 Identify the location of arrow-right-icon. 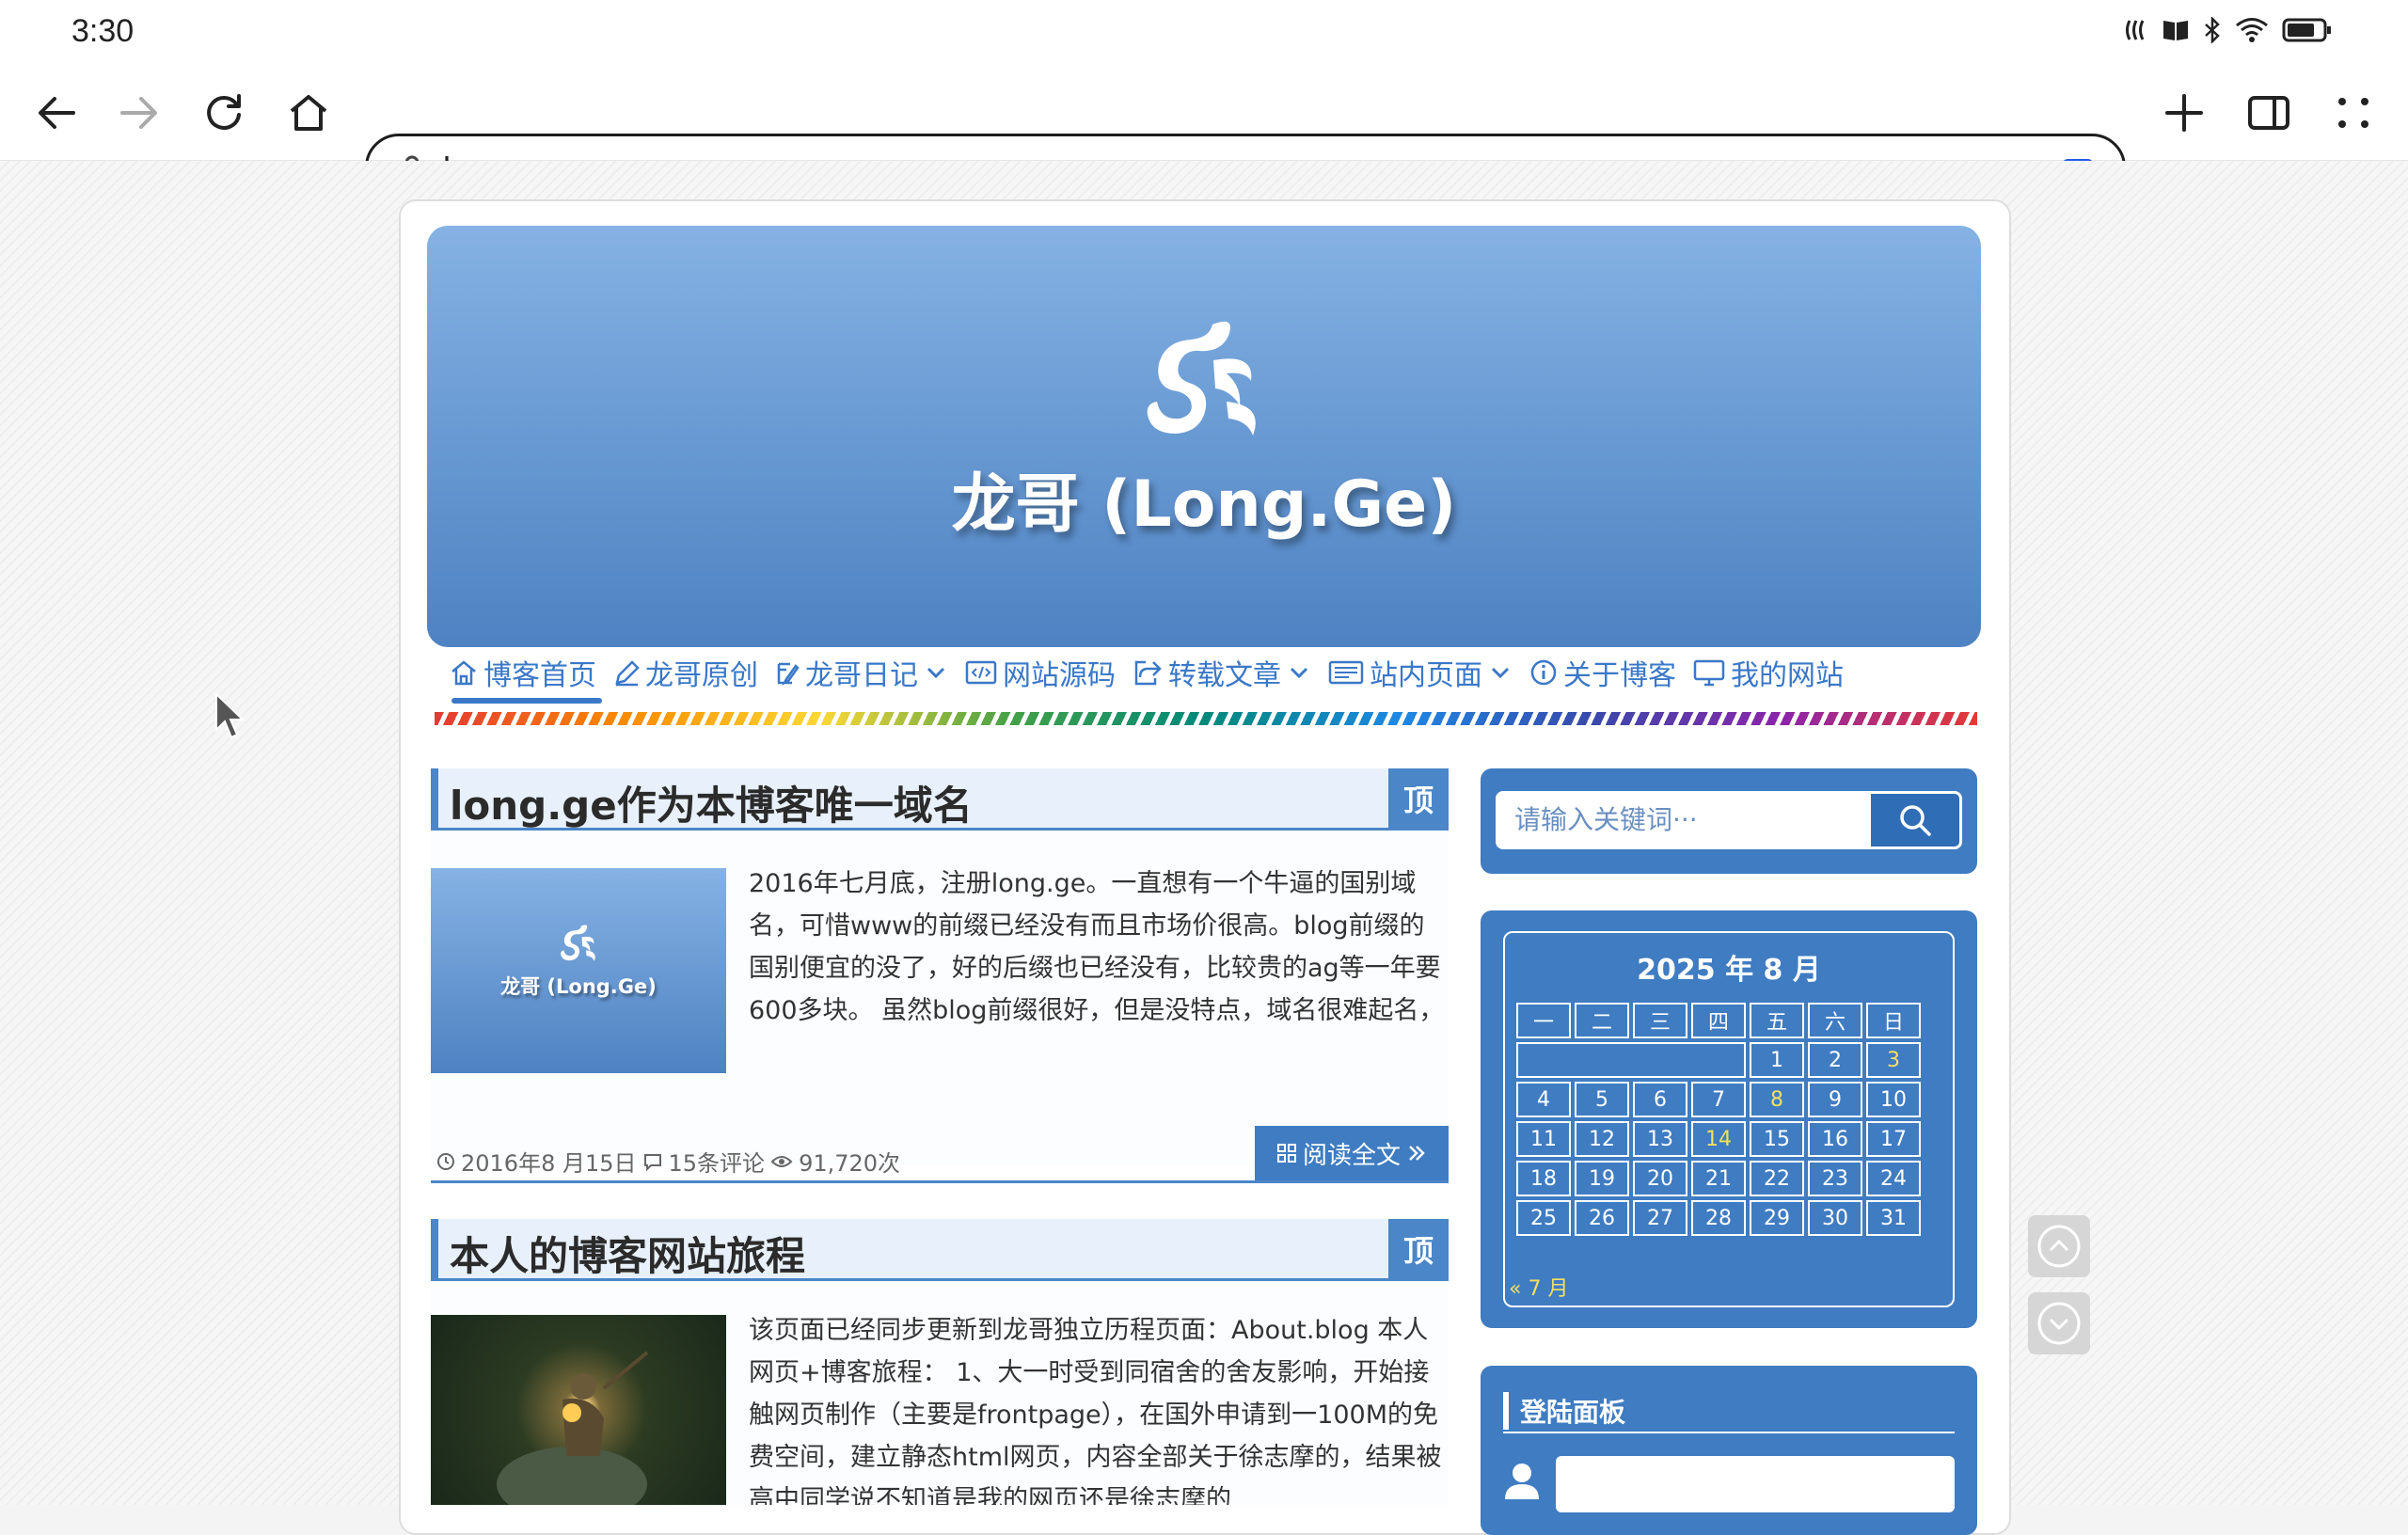
(138, 113).